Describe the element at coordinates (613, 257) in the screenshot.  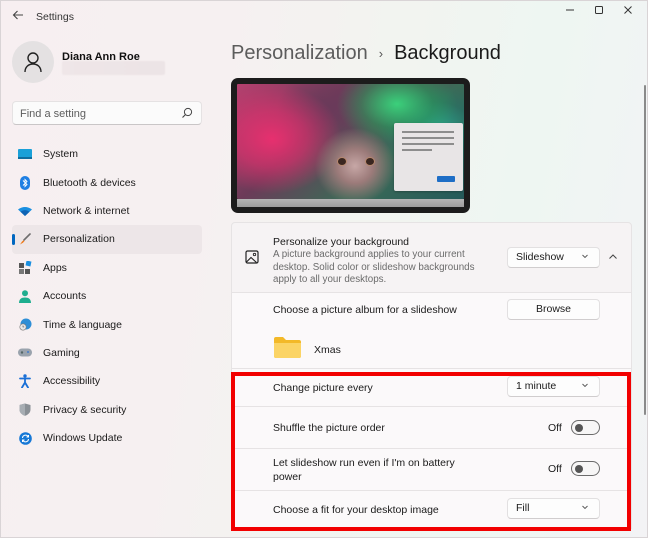
I see `chevron-up-icon` at that location.